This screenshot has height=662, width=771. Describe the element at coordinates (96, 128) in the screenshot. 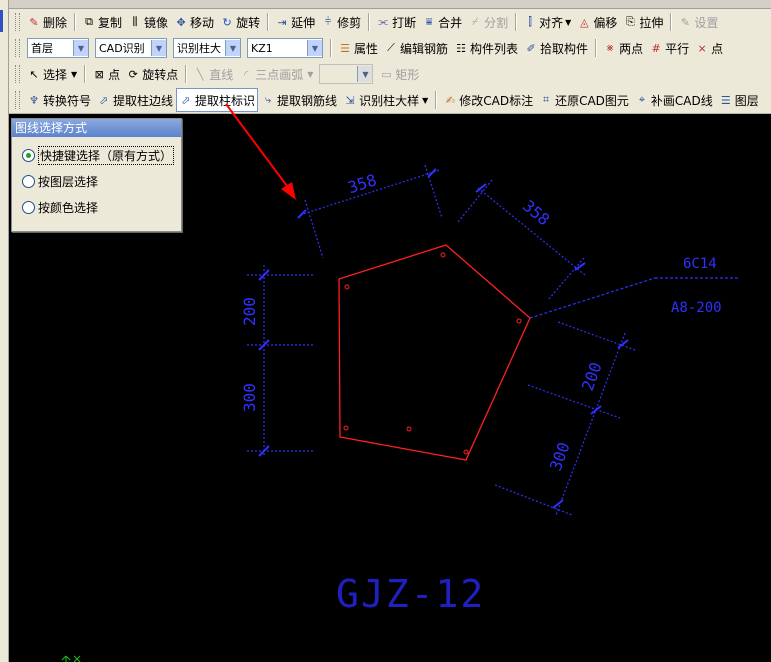

I see `panel-title: 图线选择方式` at that location.